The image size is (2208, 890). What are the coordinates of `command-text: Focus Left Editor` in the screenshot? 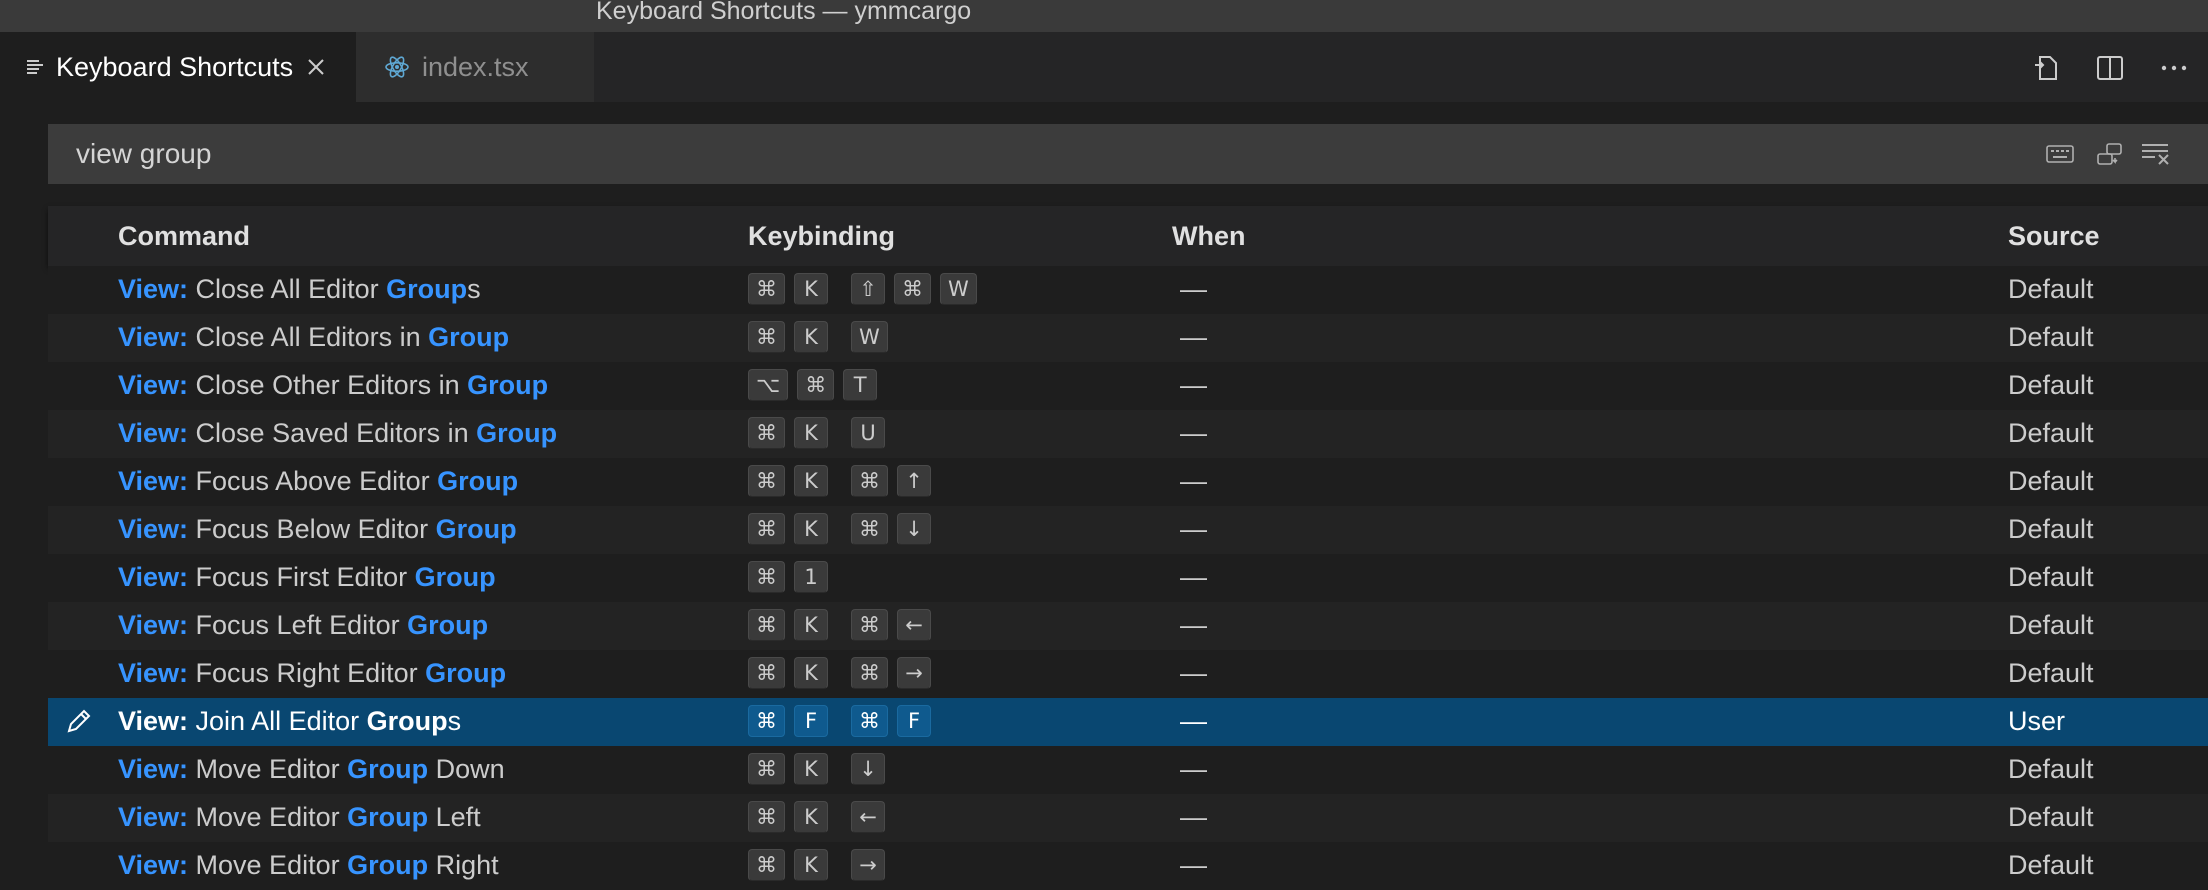 It's located at (298, 625).